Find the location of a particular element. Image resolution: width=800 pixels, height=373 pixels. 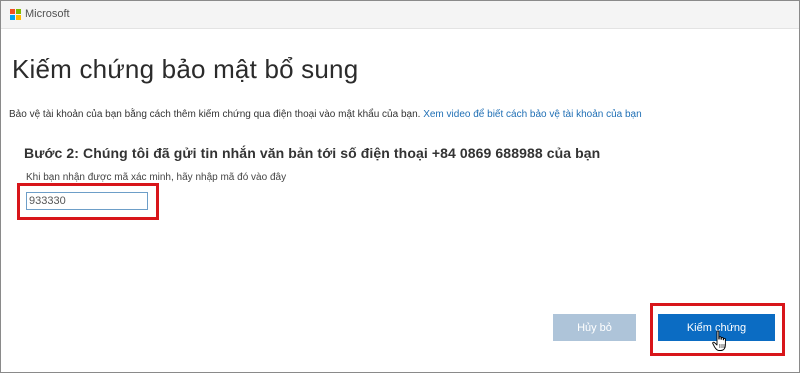

hand-pointer-icon is located at coordinates (719, 340).